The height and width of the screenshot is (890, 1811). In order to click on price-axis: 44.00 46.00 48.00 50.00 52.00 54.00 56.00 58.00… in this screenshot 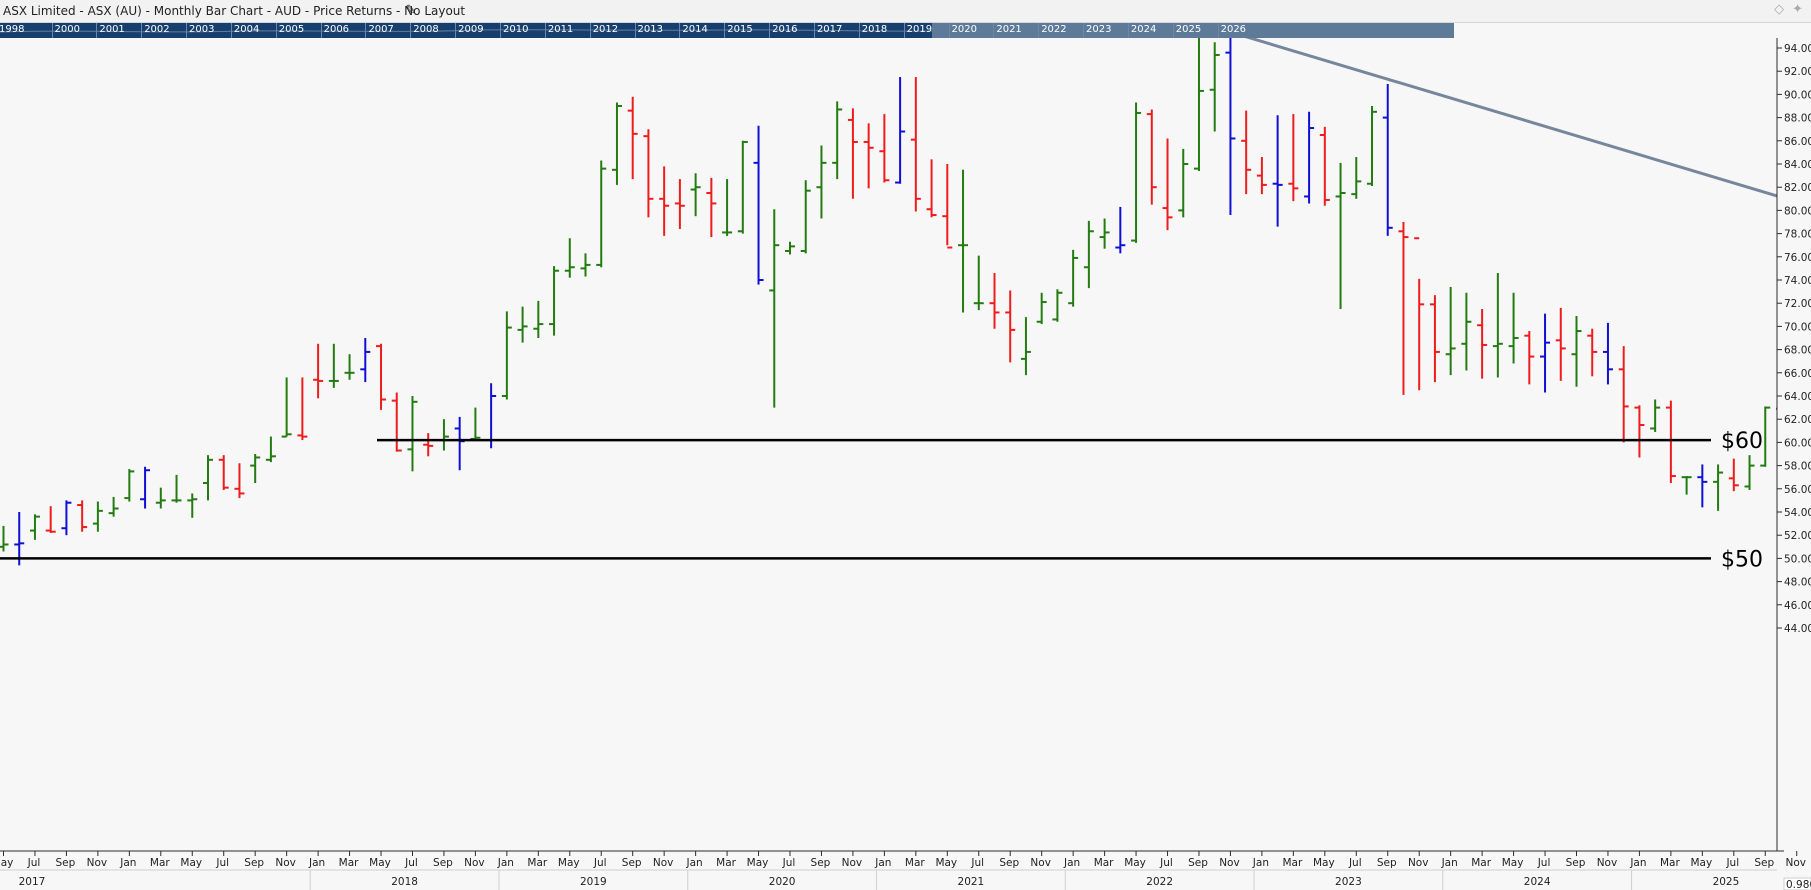, I will do `click(1793, 464)`.